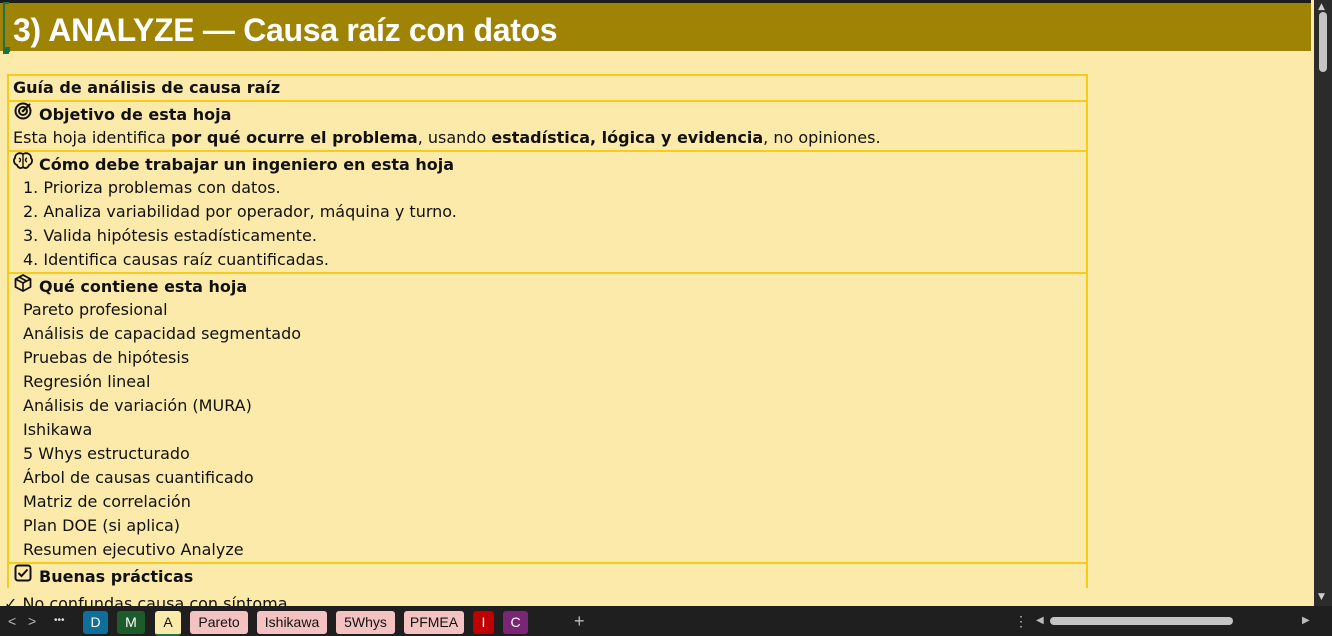 The image size is (1332, 636). Describe the element at coordinates (168, 623) in the screenshot. I see `tab-a-active: A` at that location.